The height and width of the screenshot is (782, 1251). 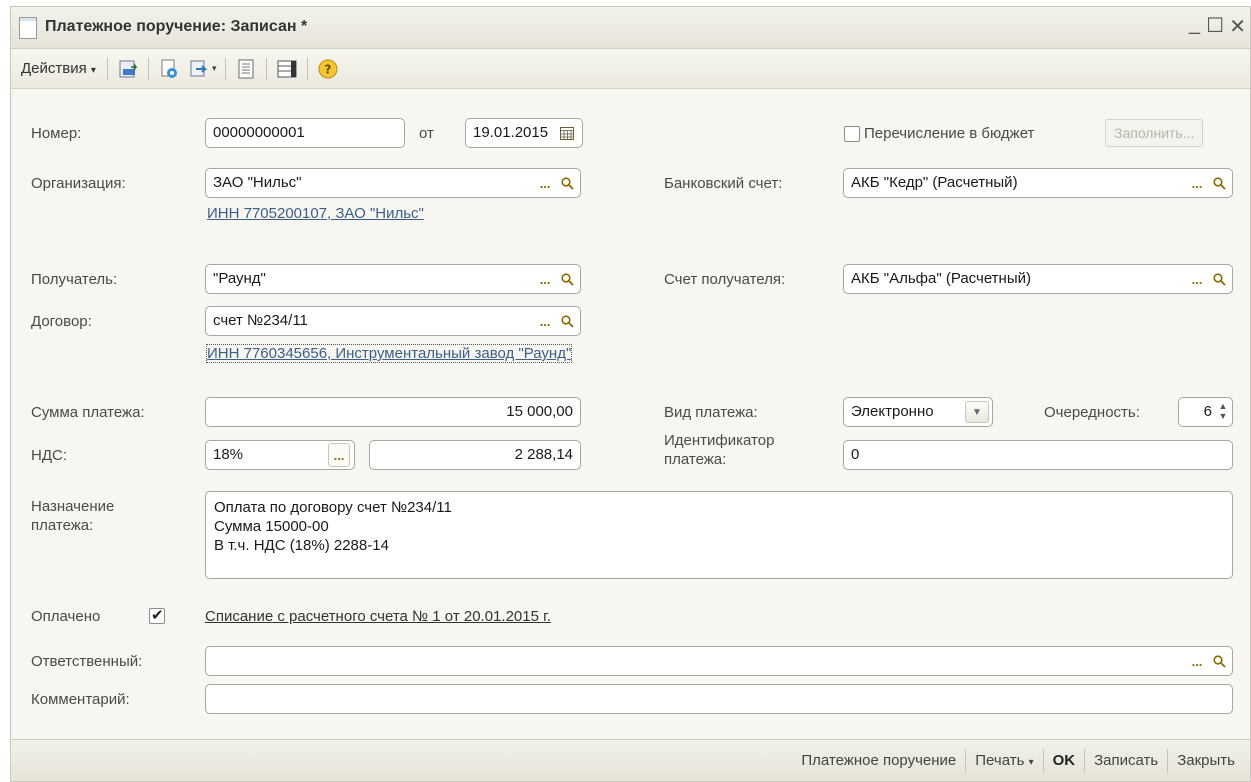 I want to click on chevron-down-icon: ▼, so click(x=977, y=412).